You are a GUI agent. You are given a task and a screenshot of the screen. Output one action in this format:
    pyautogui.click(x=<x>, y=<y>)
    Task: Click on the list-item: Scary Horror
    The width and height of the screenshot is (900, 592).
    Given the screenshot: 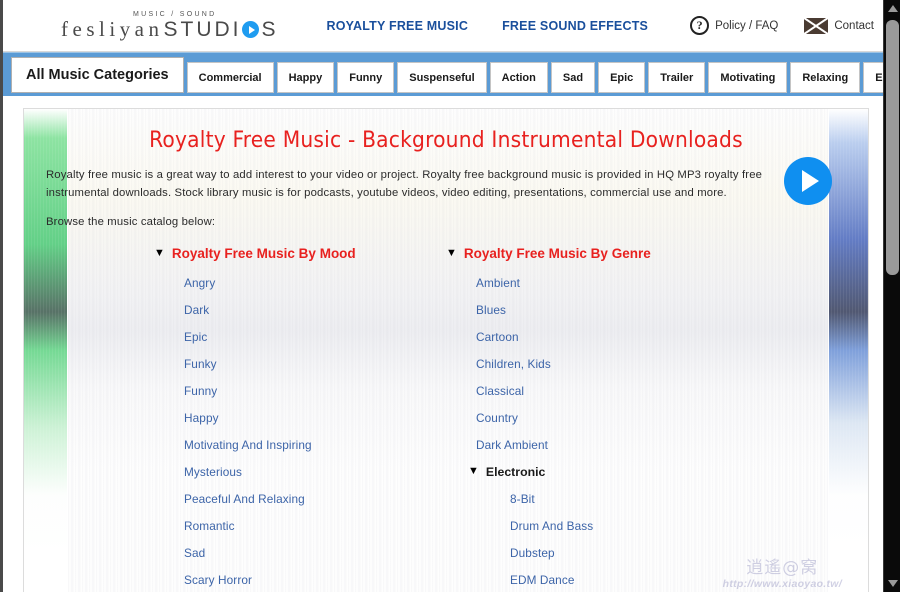 What is the action you would take?
    pyautogui.click(x=300, y=579)
    